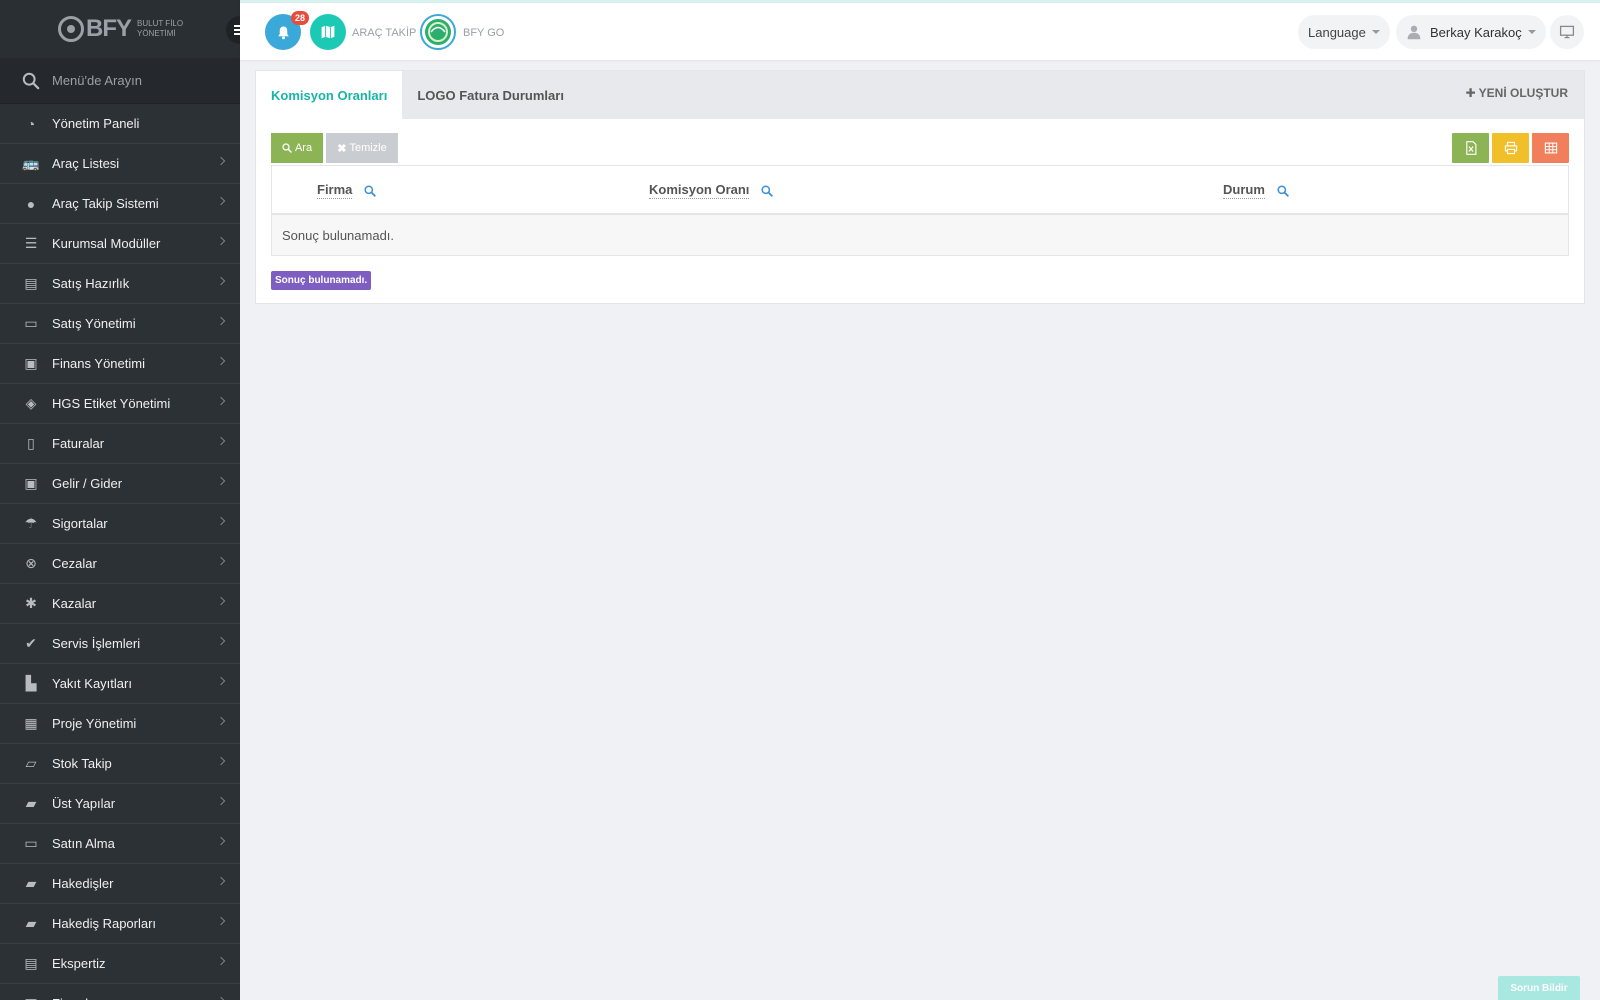  I want to click on sidebar-item: ▰ Hakediş Raporları, so click(120, 924).